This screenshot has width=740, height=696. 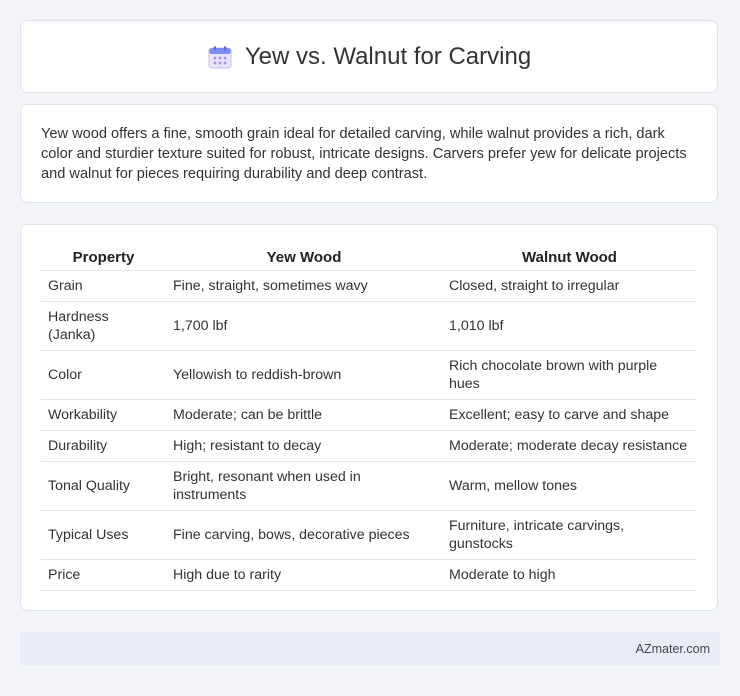 I want to click on cell-walnut: Excellent; easy to carve and shape, so click(x=569, y=415).